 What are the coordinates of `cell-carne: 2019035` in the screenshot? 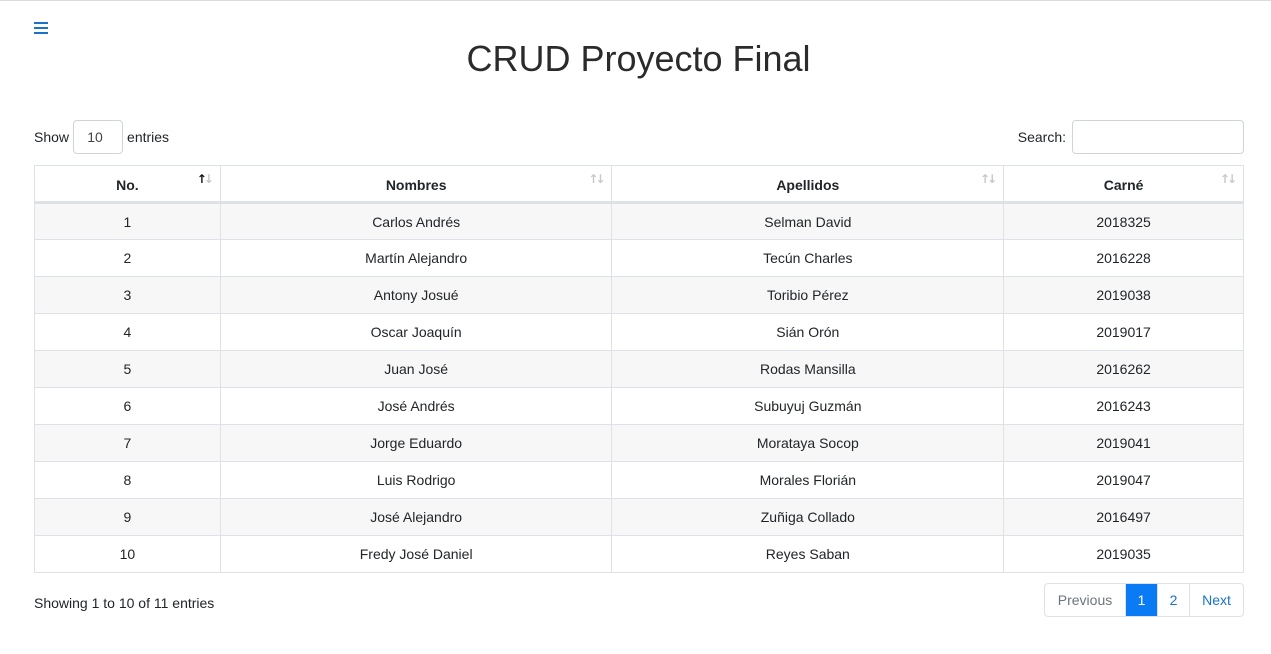 It's located at (1123, 554).